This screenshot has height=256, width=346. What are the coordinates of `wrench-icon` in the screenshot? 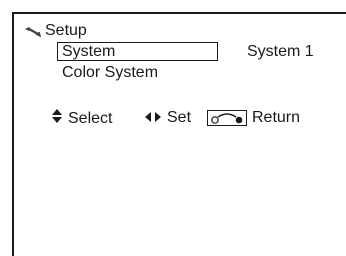 It's located at (33, 31).